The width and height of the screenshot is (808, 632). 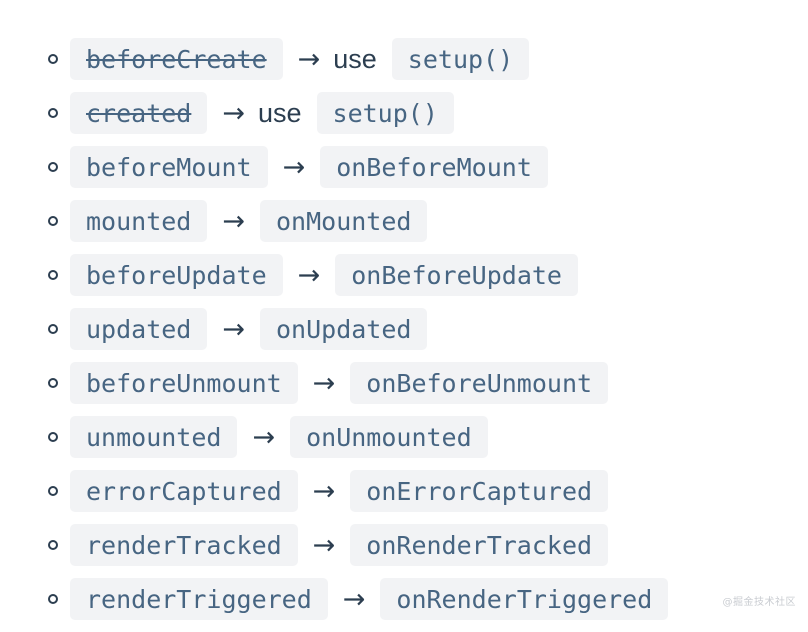 I want to click on new-hook-code: onUnmounted, so click(x=389, y=437).